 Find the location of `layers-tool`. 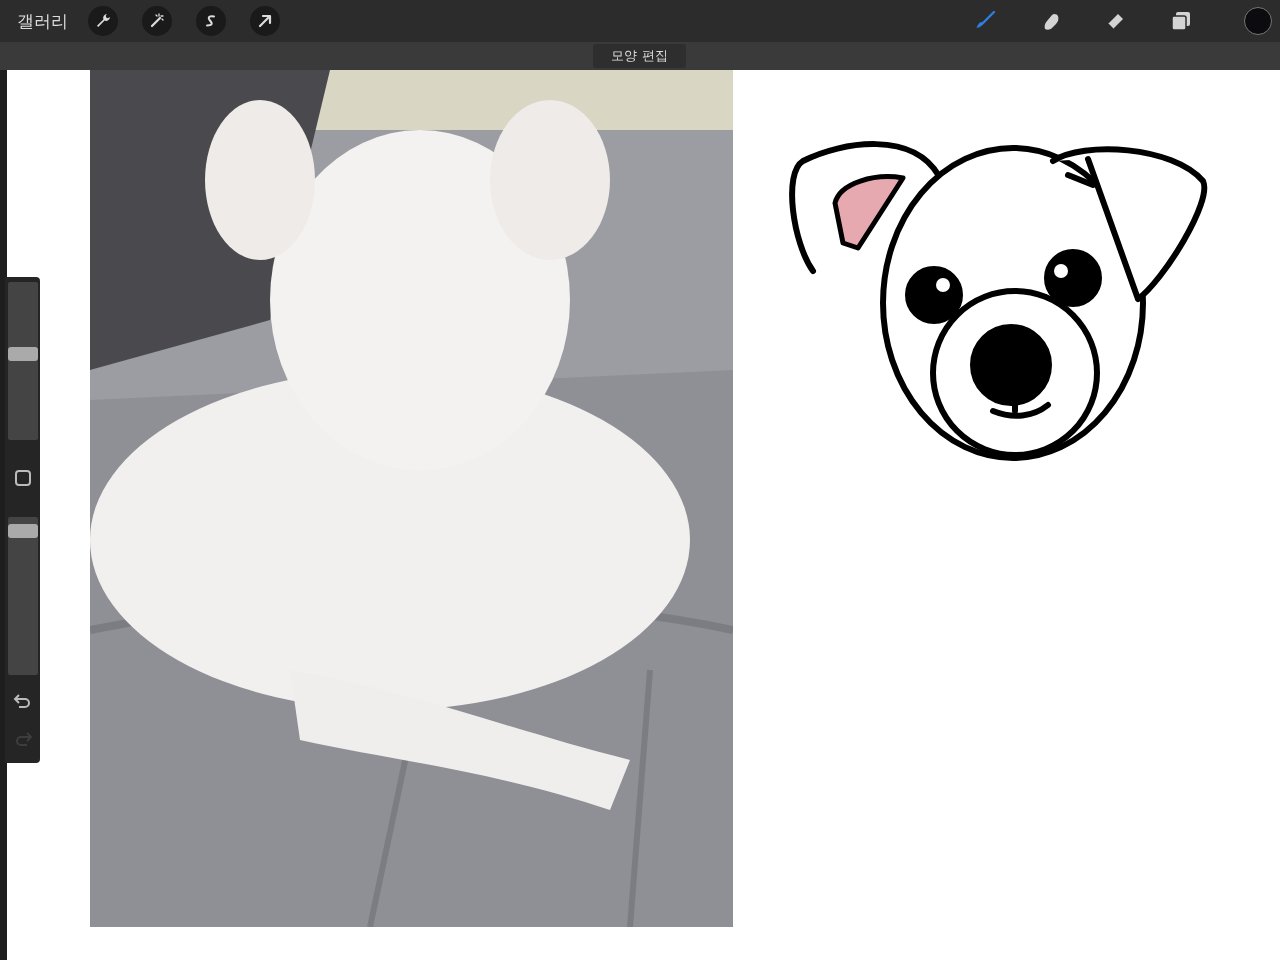

layers-tool is located at coordinates (1181, 21).